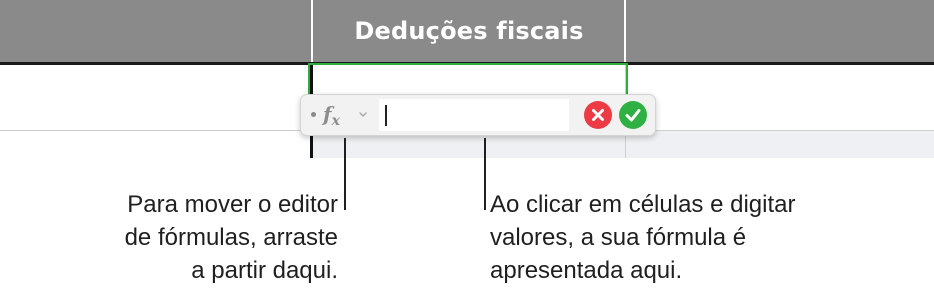  I want to click on column-header-label: Deduções fiscais, so click(469, 31).